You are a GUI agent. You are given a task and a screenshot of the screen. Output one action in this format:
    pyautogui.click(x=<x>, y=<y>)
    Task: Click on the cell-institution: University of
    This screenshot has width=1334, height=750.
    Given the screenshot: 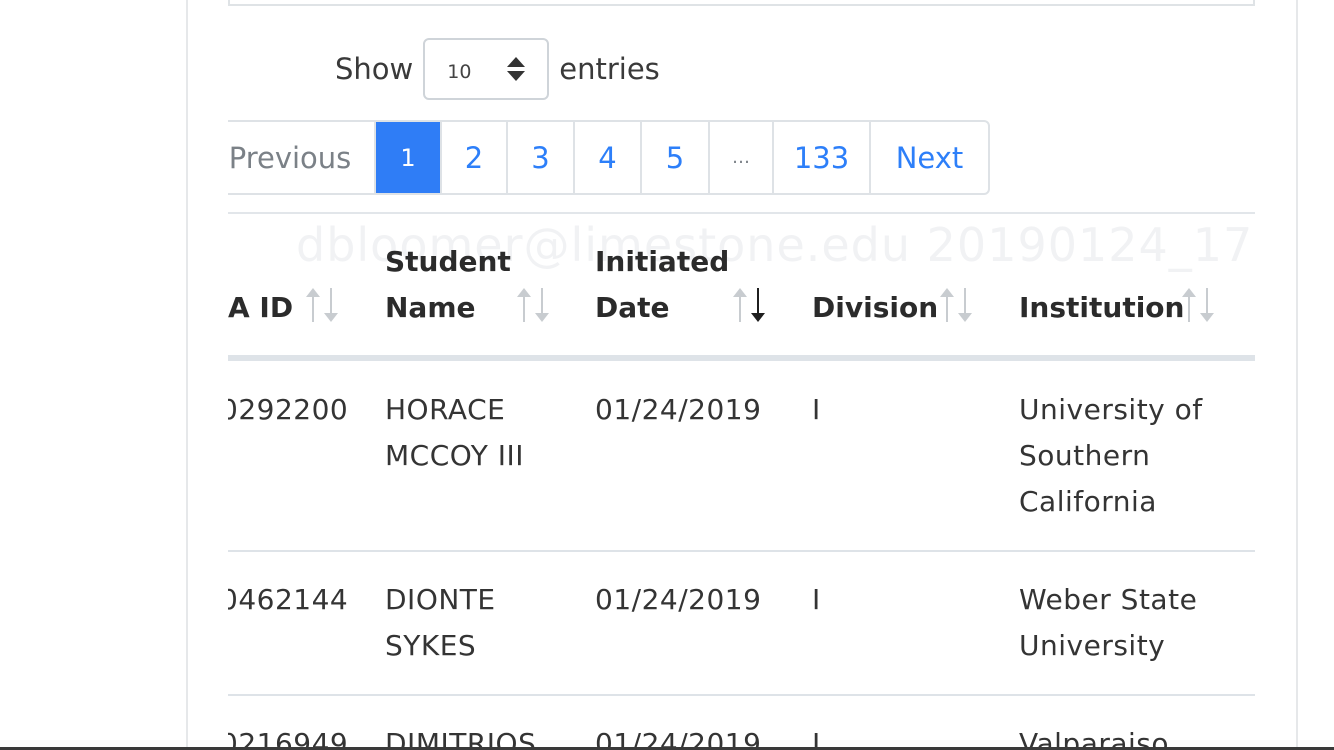 What is the action you would take?
    pyautogui.click(x=1111, y=409)
    